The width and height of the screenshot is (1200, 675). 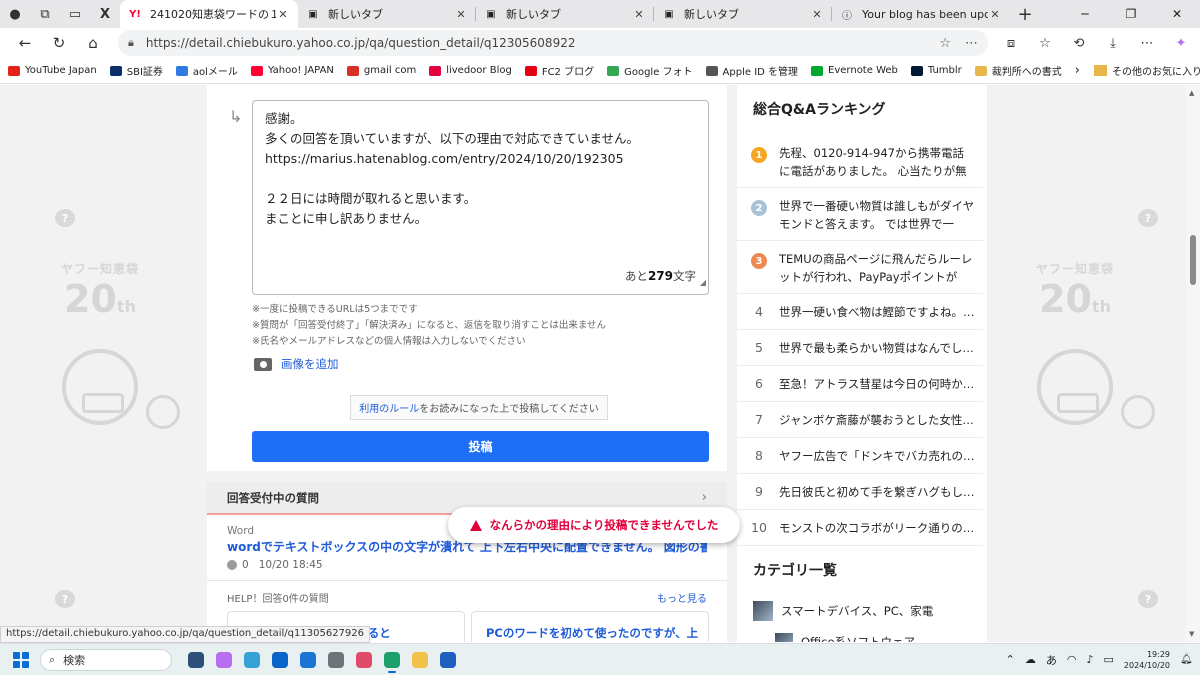 I want to click on scroll-thumb, so click(x=1193, y=260).